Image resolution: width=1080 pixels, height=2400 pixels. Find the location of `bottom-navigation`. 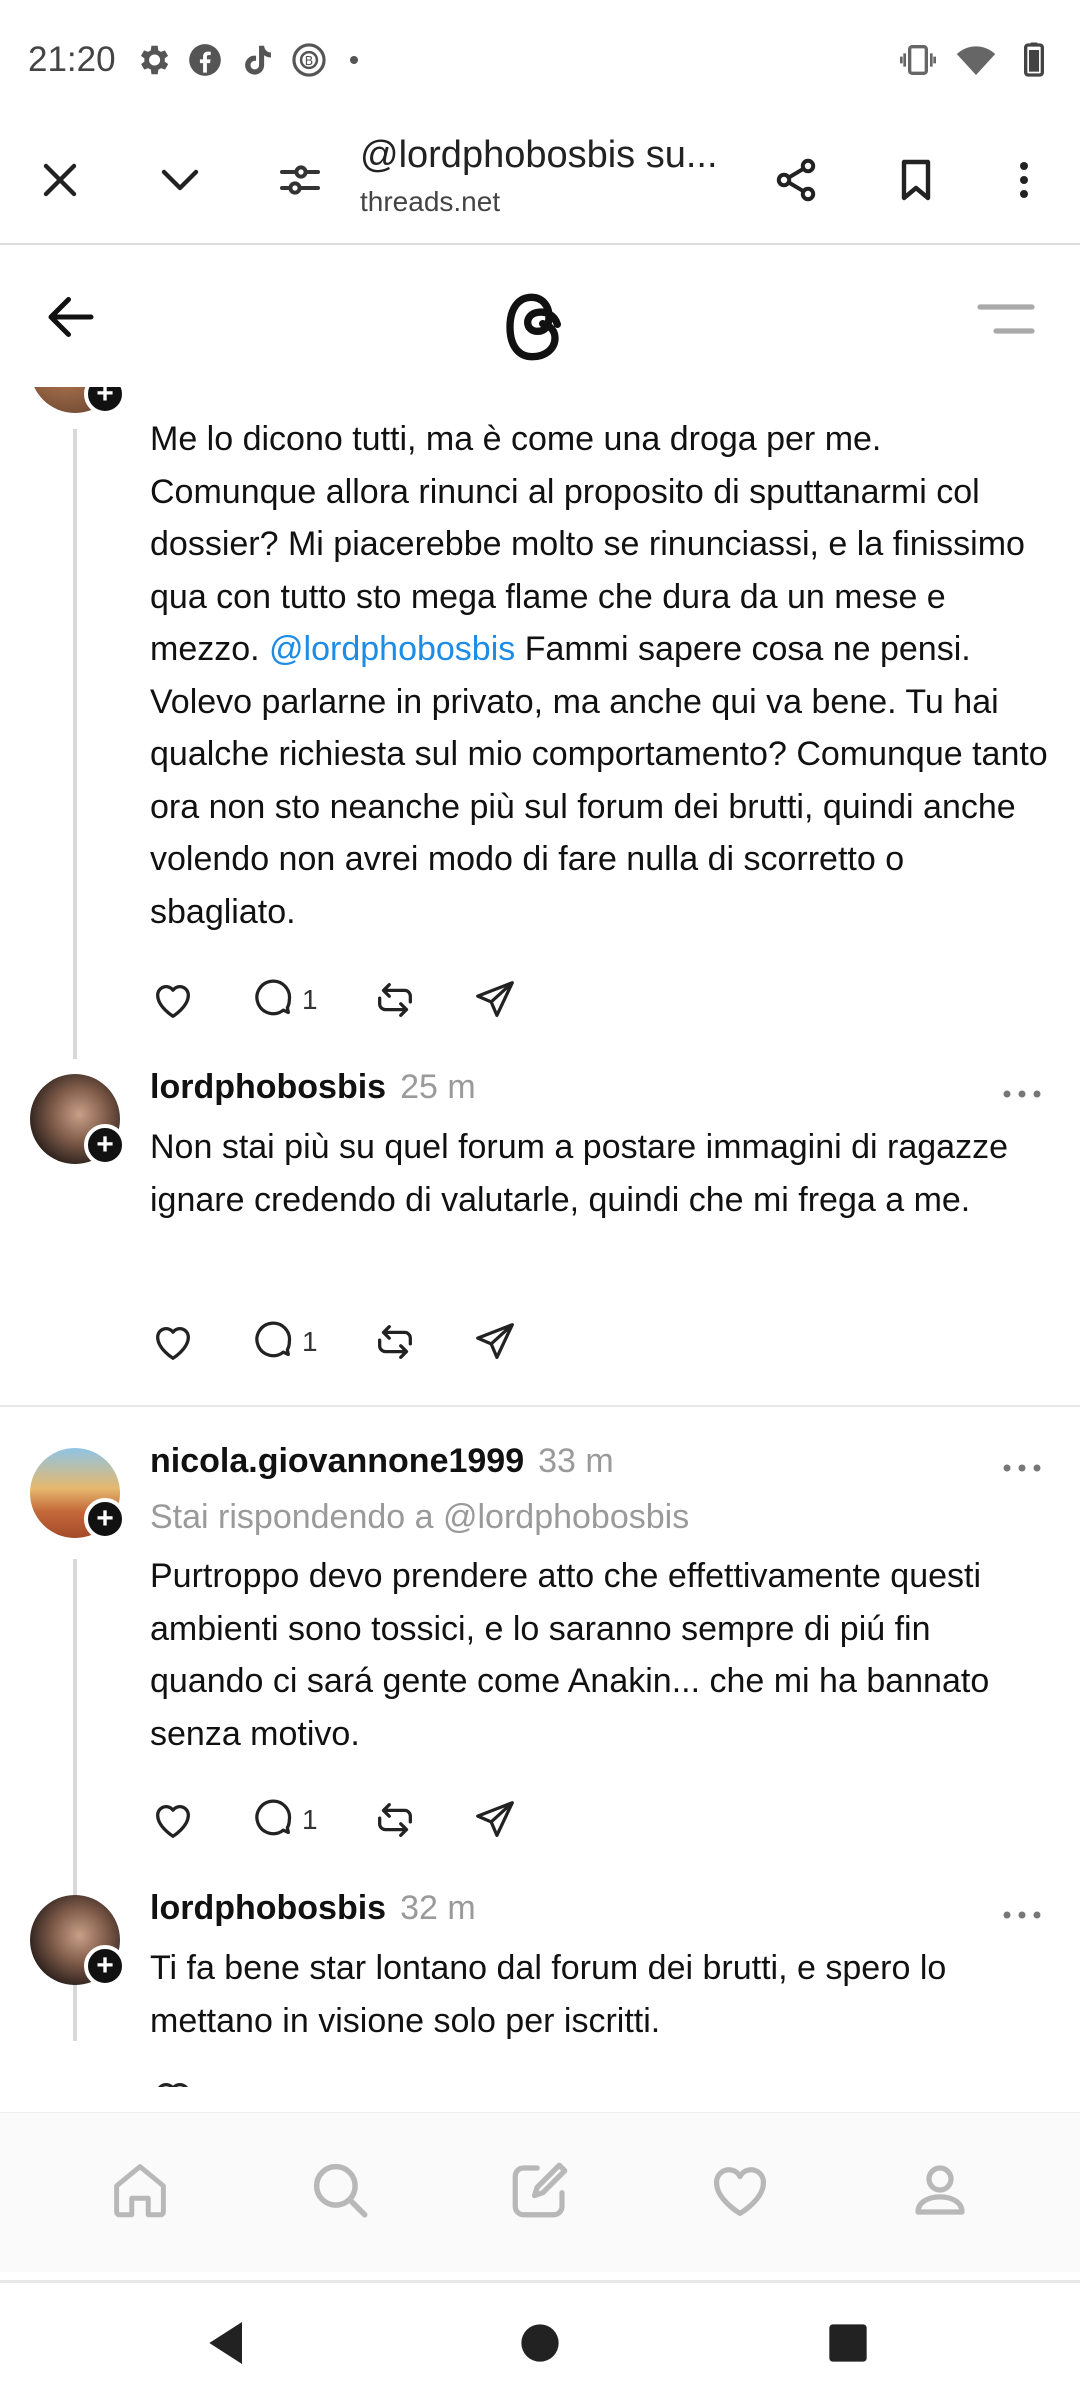

bottom-navigation is located at coordinates (540, 2192).